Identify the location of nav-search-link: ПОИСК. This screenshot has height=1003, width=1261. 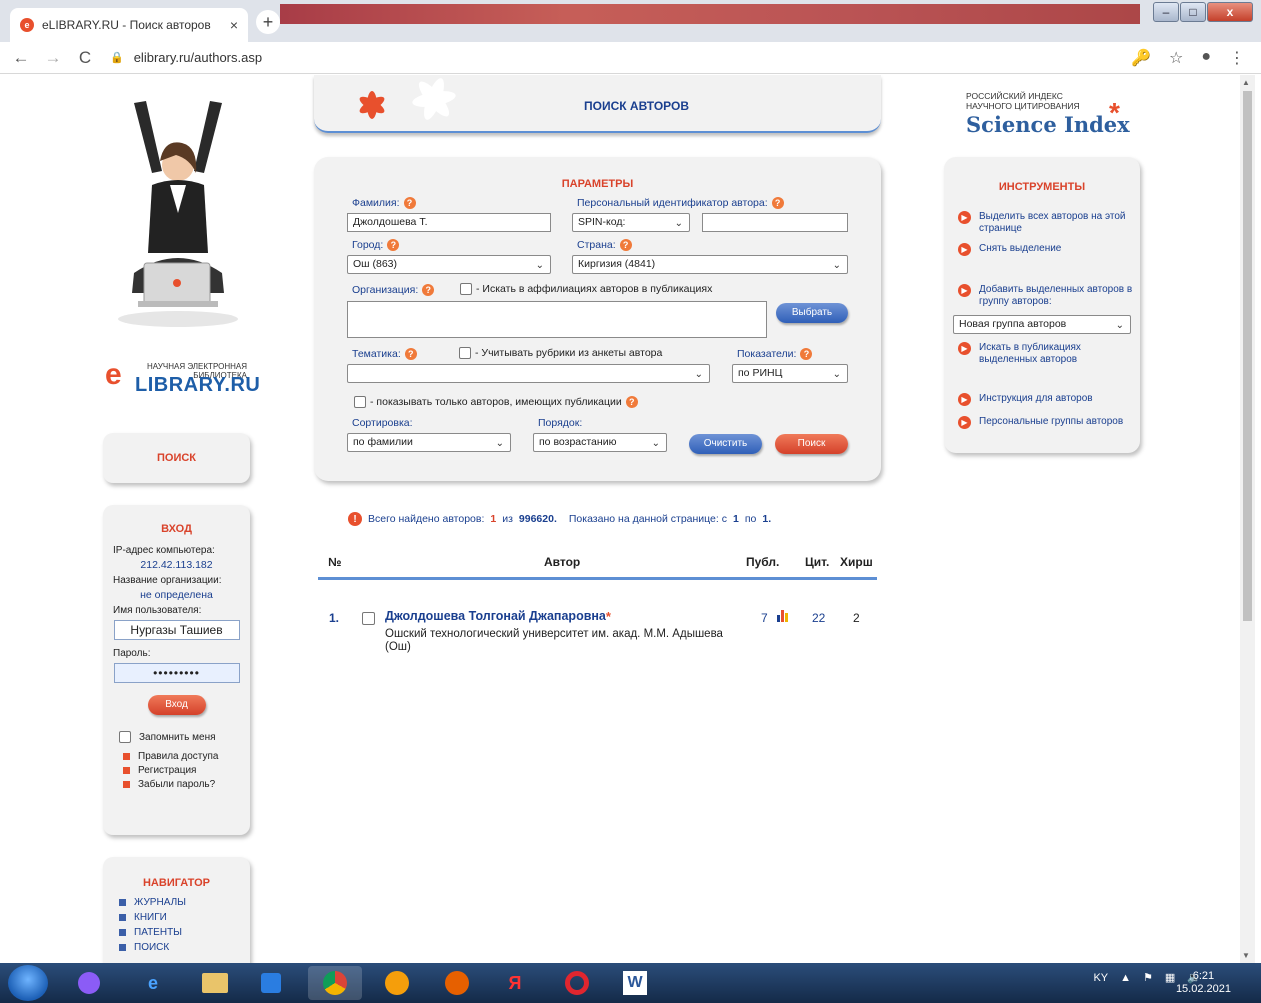
(151, 947).